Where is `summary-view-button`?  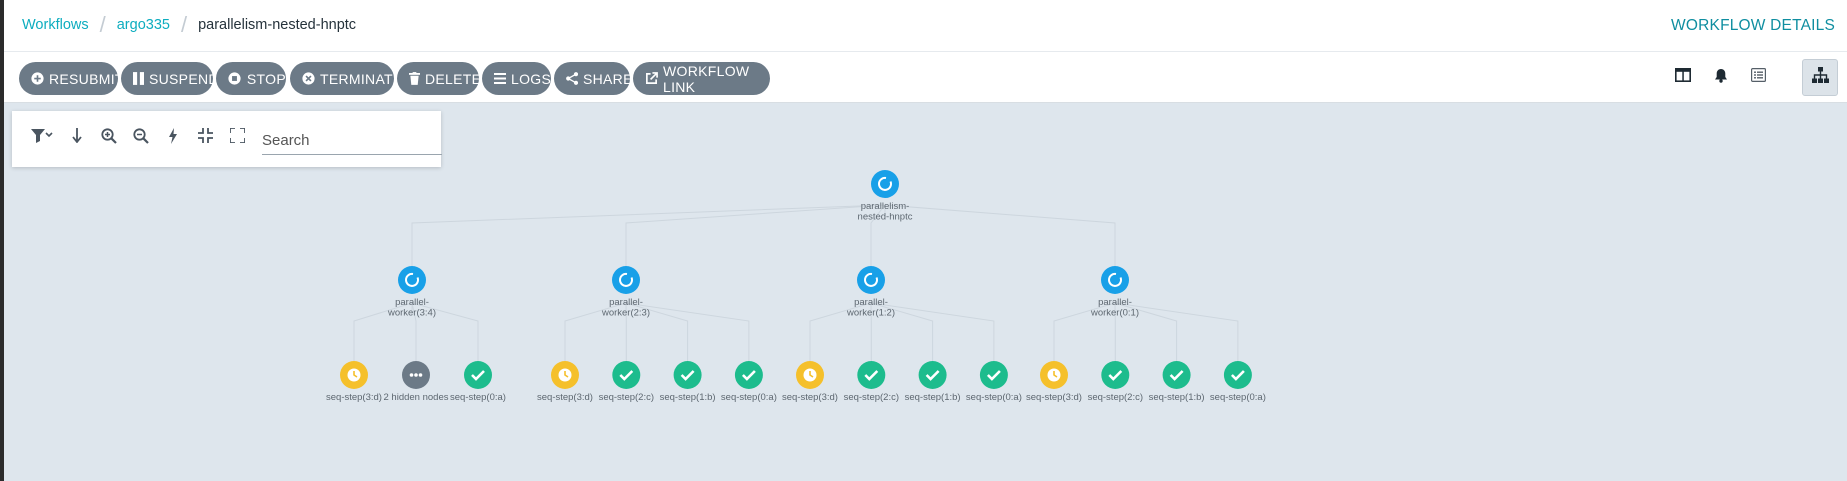 summary-view-button is located at coordinates (1758, 77).